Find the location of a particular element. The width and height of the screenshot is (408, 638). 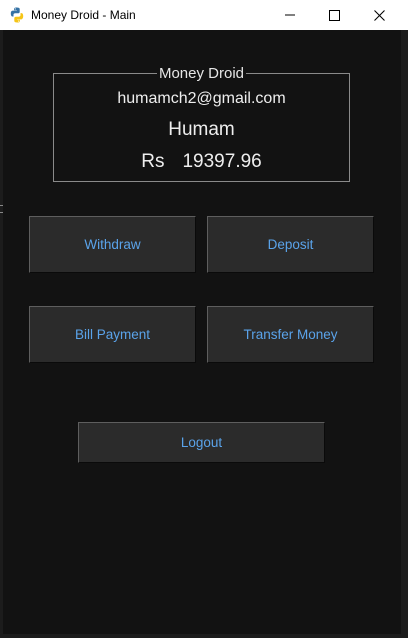

maximize-icon is located at coordinates (334, 15).